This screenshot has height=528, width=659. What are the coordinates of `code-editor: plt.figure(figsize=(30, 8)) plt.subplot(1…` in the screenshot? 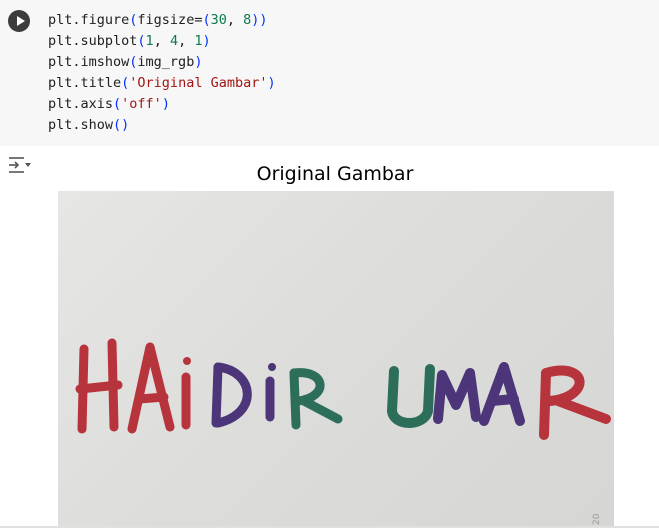 It's located at (162, 73).